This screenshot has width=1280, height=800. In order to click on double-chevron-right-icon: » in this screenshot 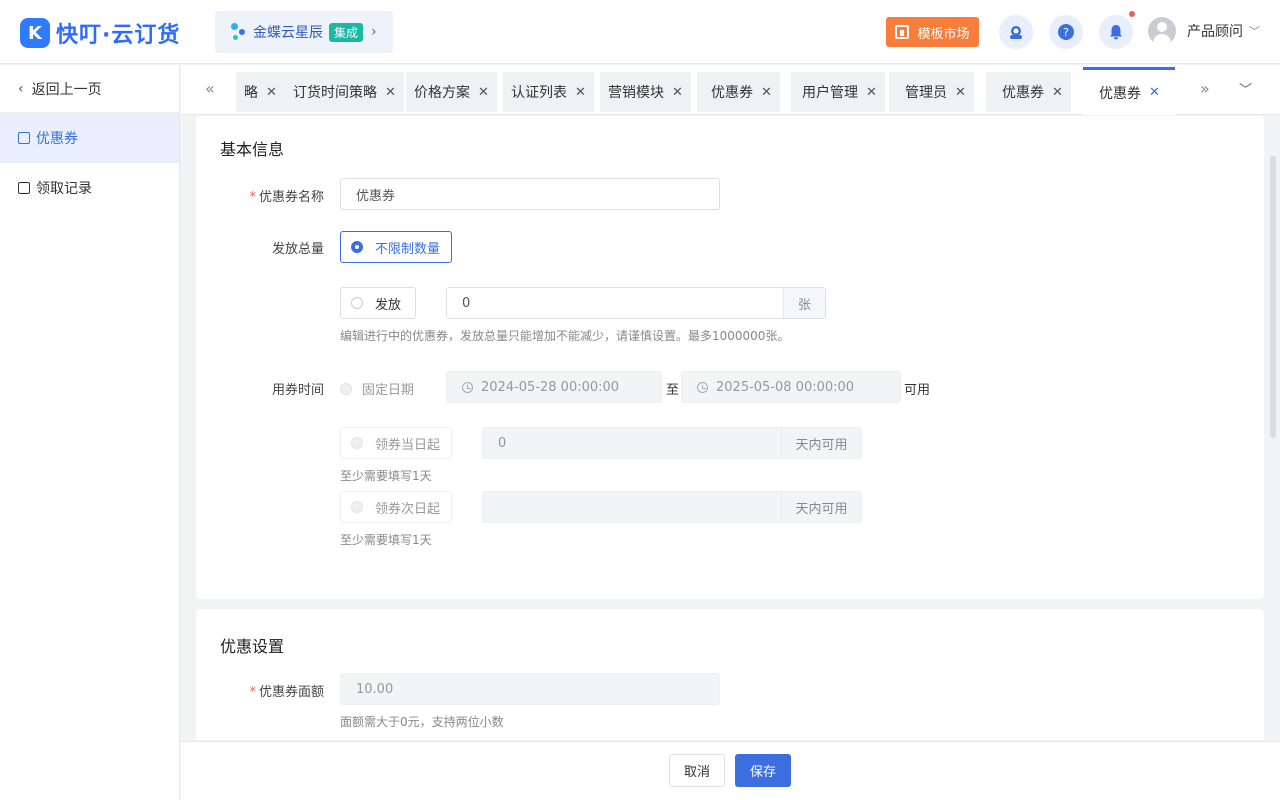, I will do `click(1205, 88)`.